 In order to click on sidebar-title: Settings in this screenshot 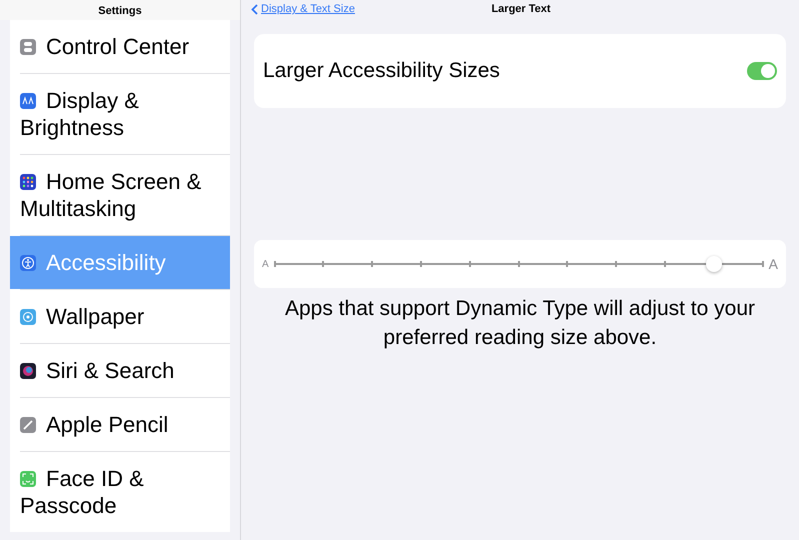, I will do `click(120, 11)`.